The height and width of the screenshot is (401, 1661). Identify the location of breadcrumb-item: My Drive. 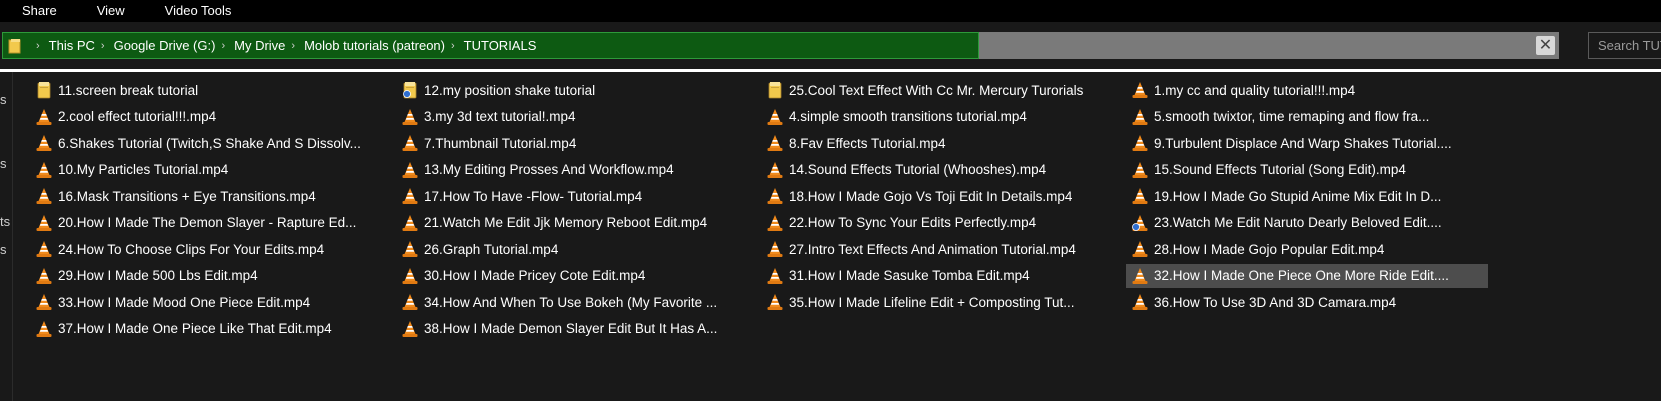
(259, 45).